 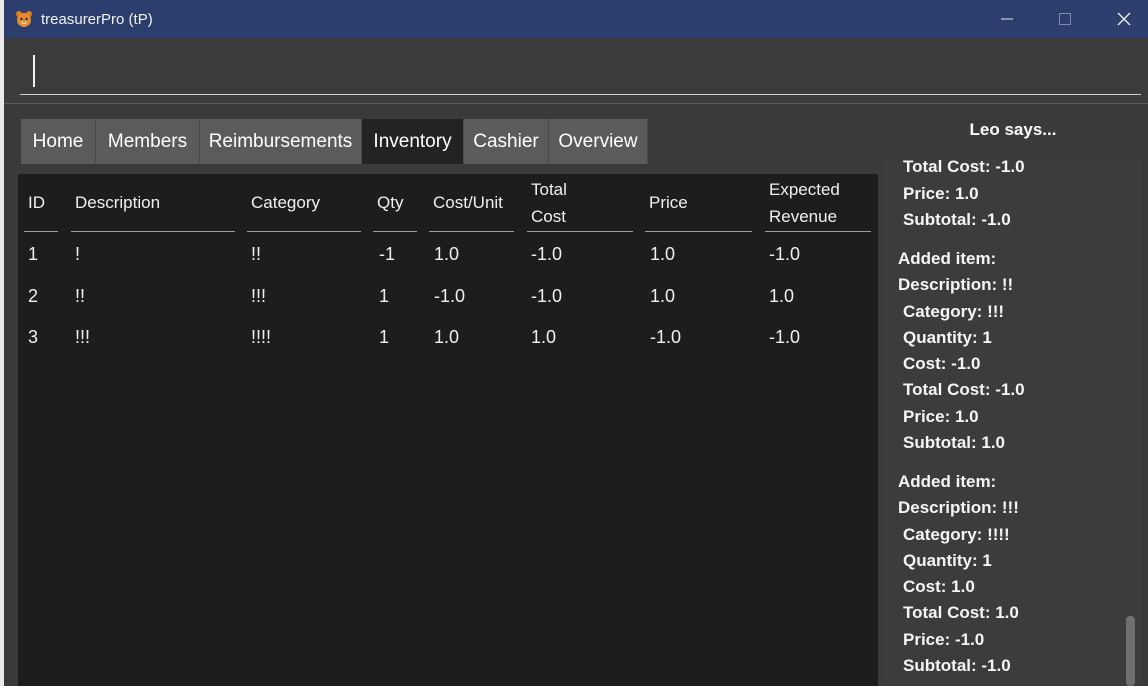 I want to click on column-header-category: Category, so click(x=304, y=203).